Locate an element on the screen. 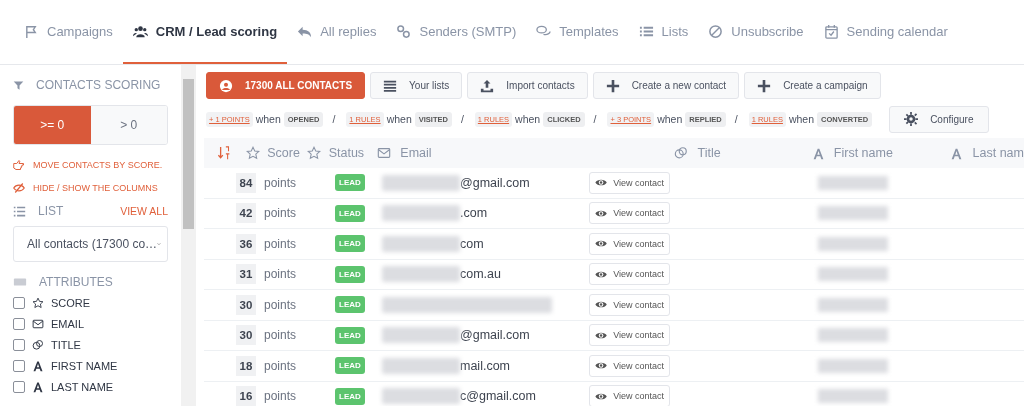 The height and width of the screenshot is (406, 1024). nav-tab: Lists is located at coordinates (663, 32).